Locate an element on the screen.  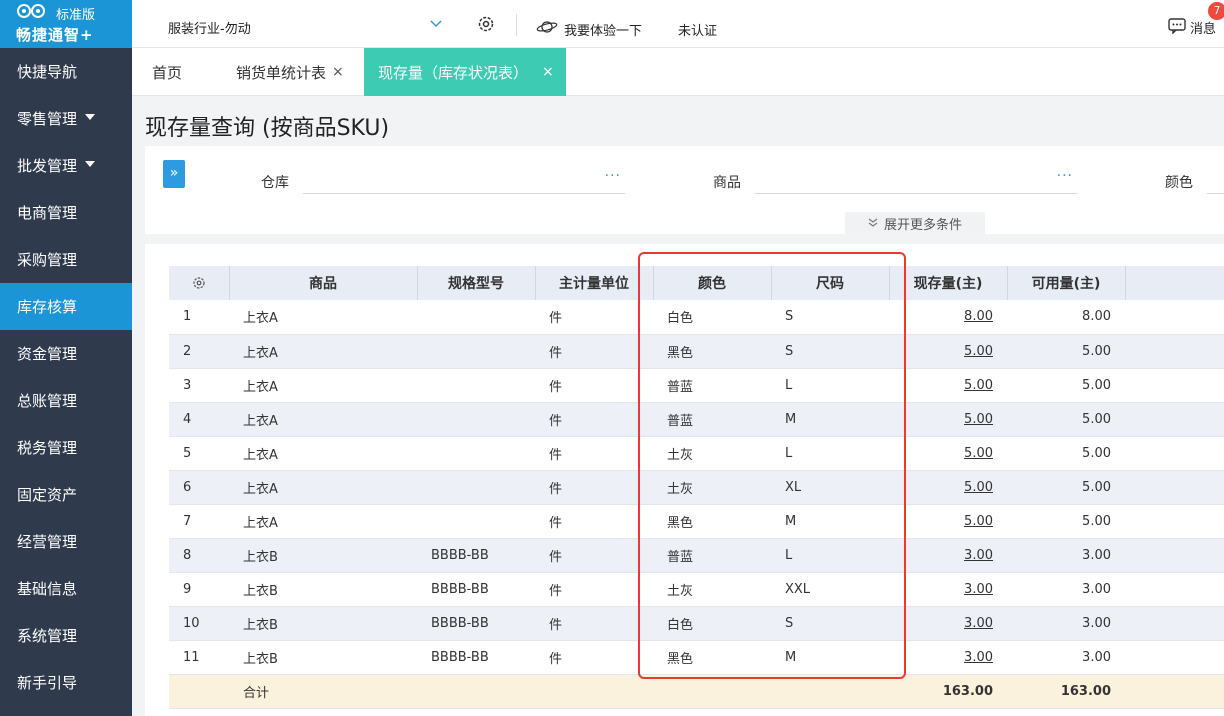
sidebar-item: 快捷导航 is located at coordinates (66, 71).